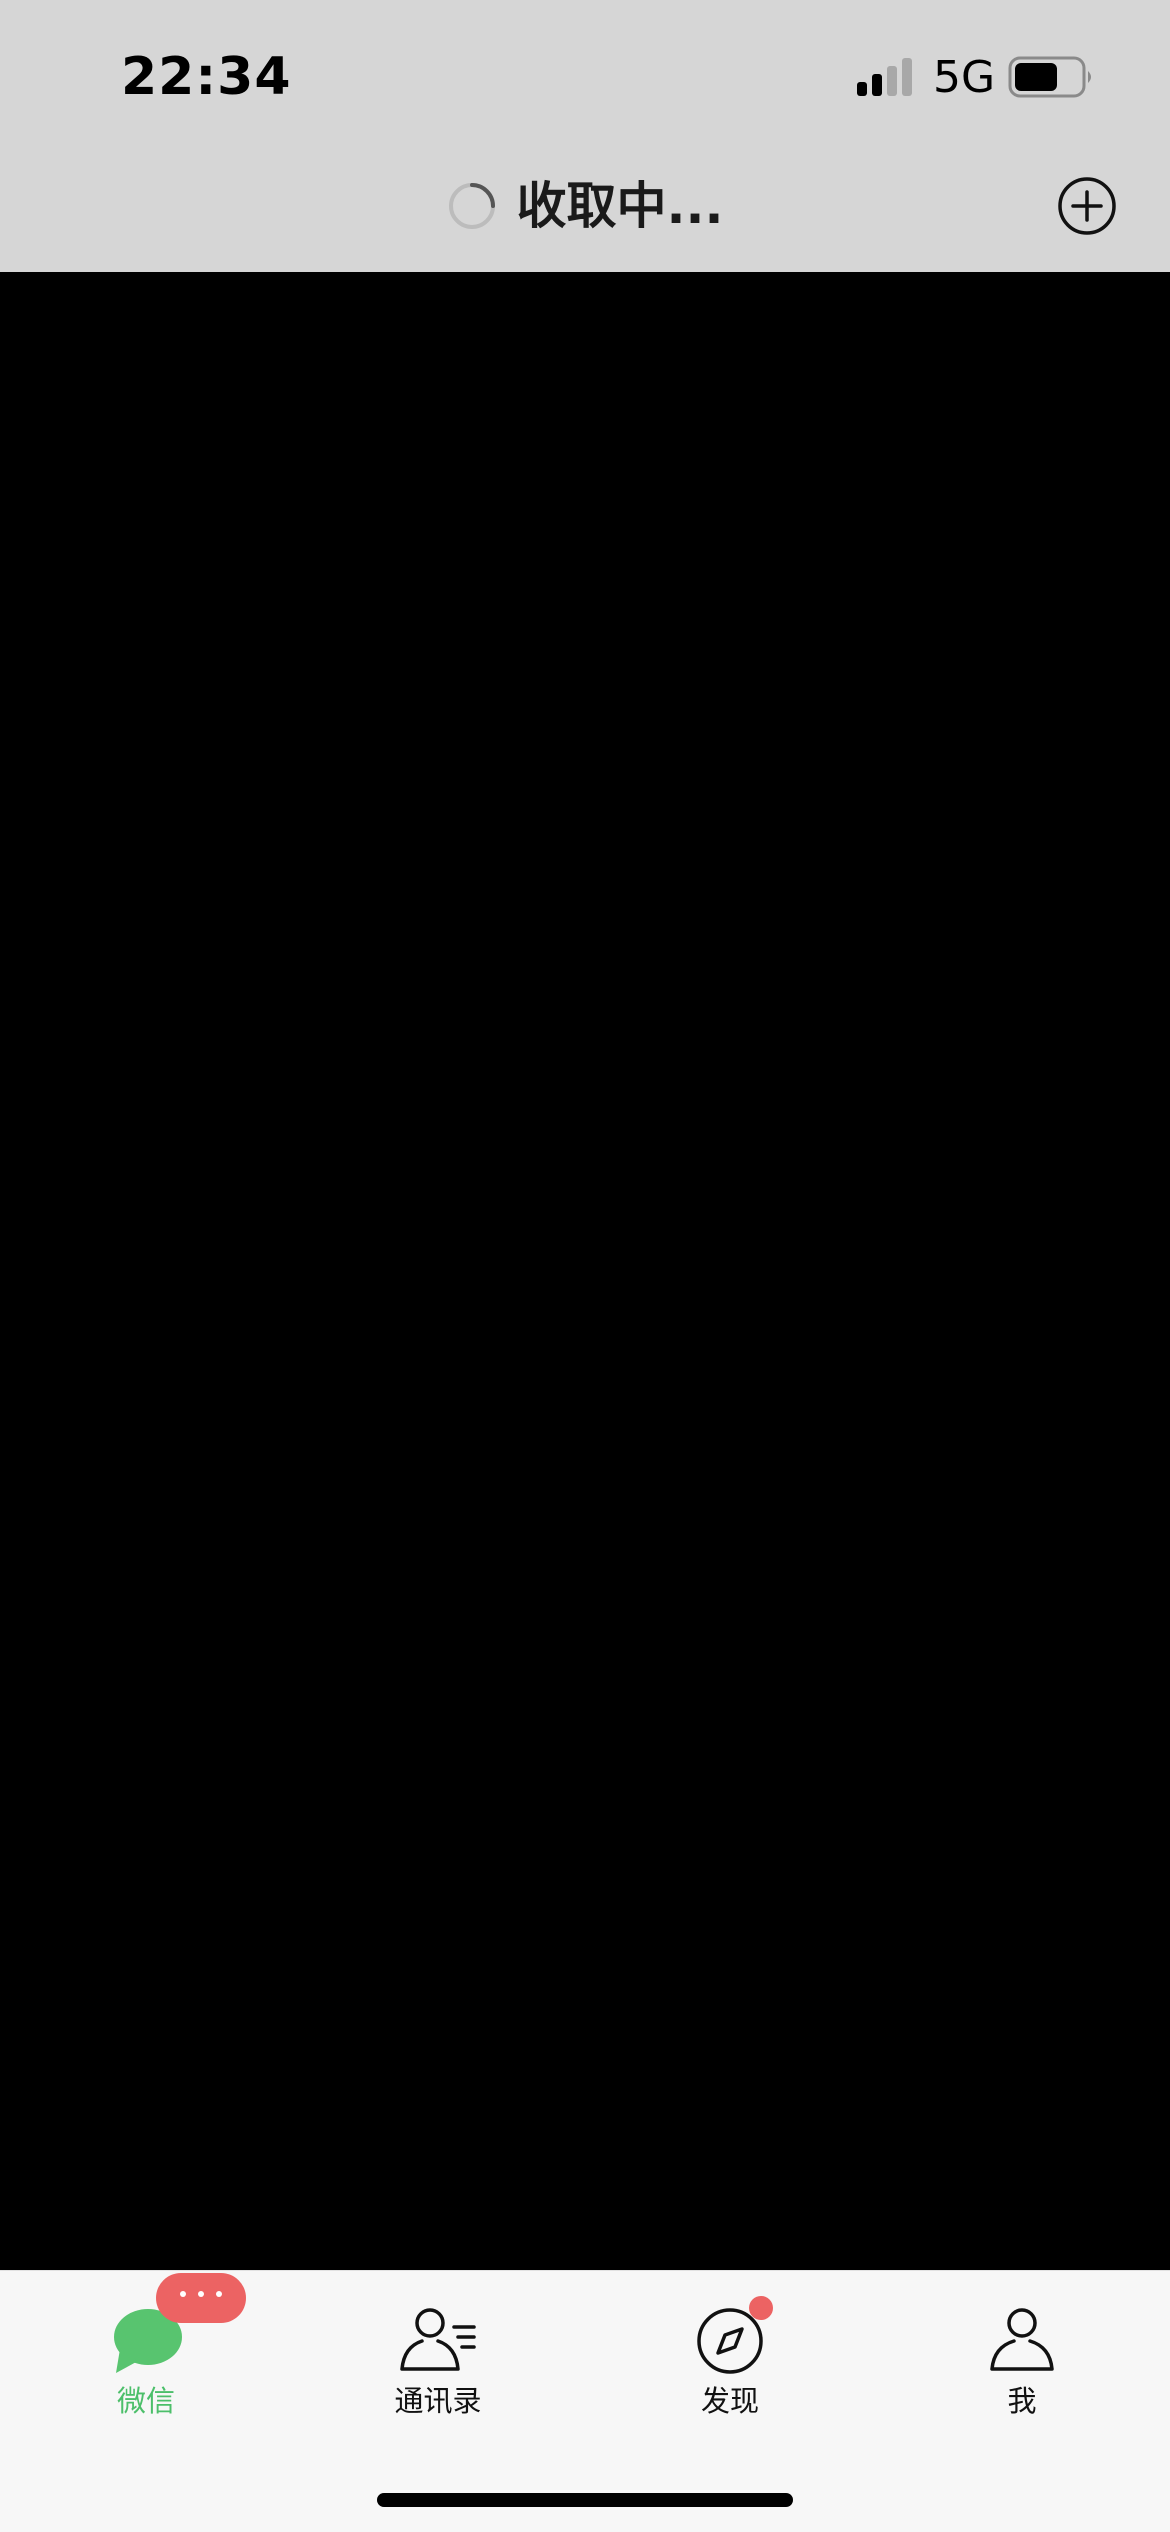 This screenshot has width=1170, height=2532. Describe the element at coordinates (438, 2339) in the screenshot. I see `contacts-icon` at that location.